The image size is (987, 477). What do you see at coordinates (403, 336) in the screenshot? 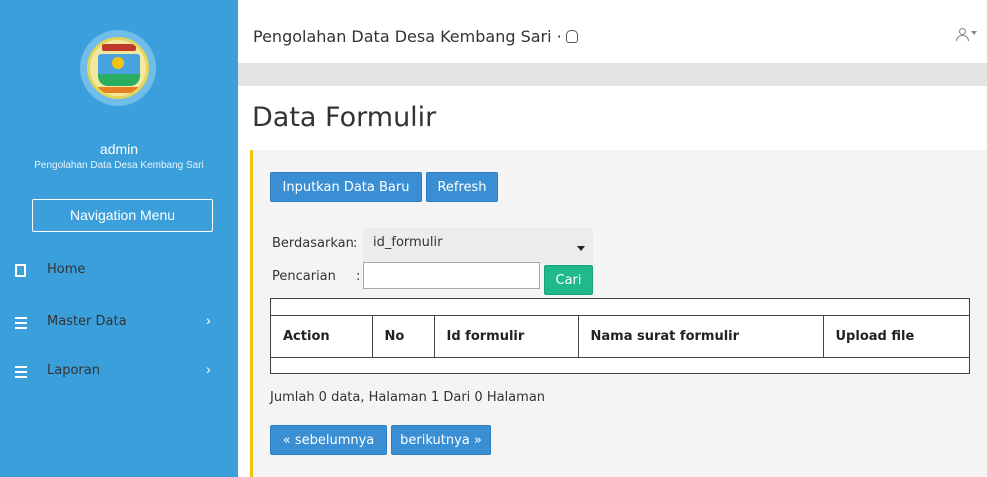
I see `column-header-no: No` at bounding box center [403, 336].